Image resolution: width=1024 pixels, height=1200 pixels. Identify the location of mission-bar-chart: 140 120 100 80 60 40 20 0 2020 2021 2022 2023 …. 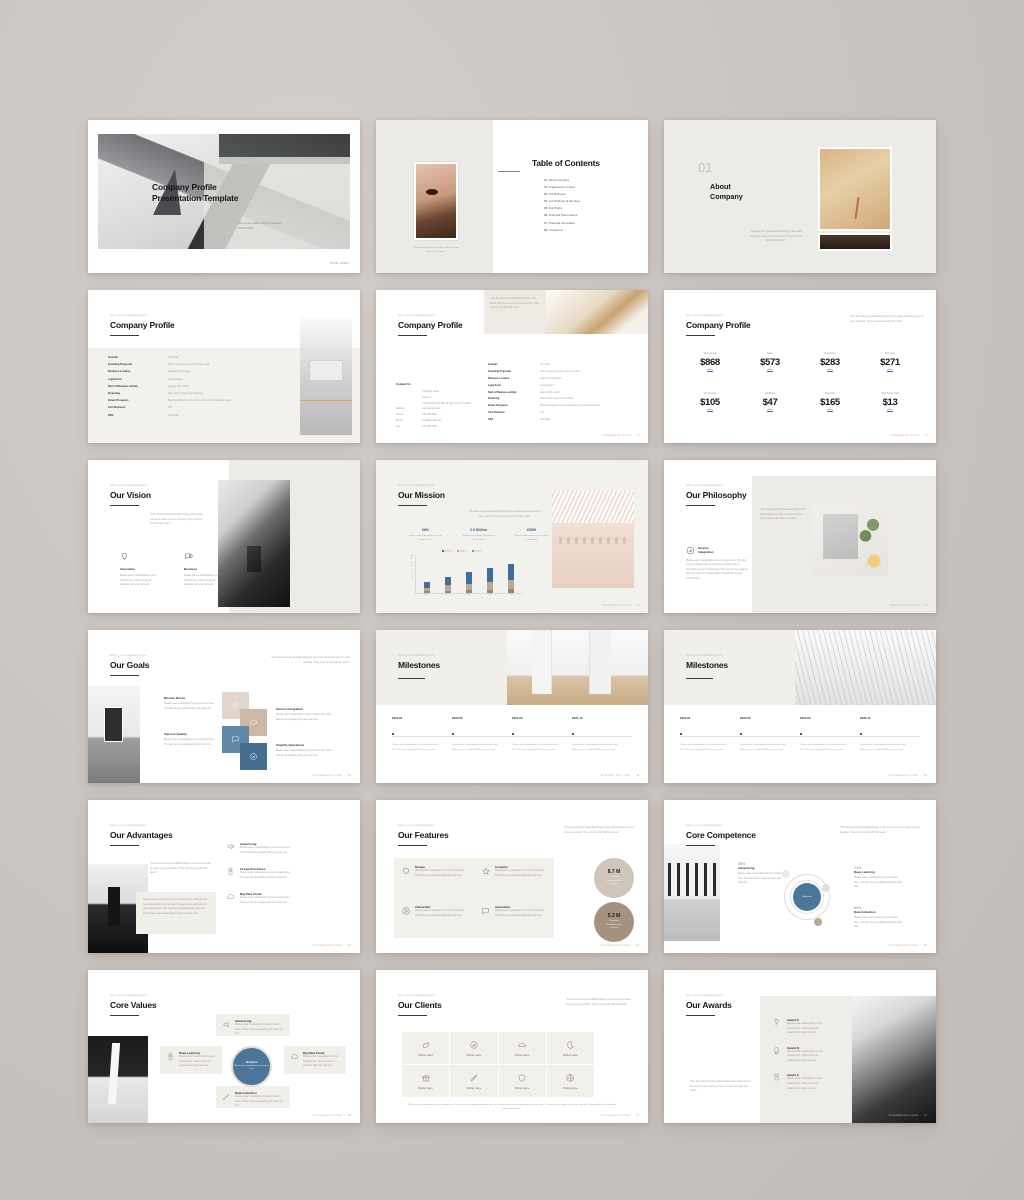
(463, 579).